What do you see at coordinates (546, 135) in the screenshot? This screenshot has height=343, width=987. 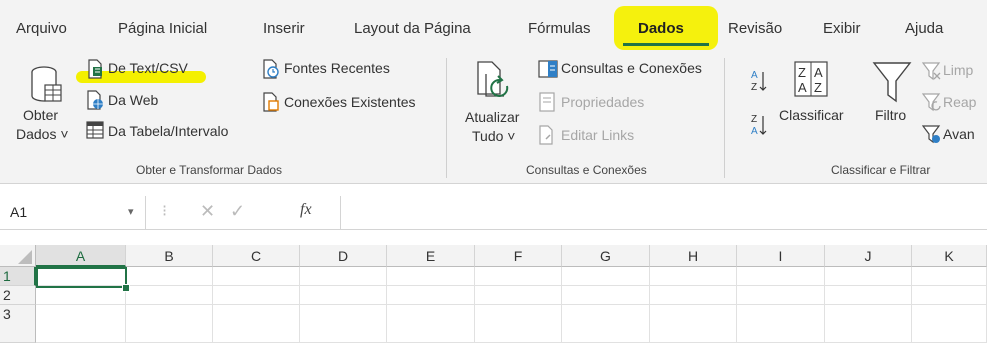 I see `edit-links-icon` at bounding box center [546, 135].